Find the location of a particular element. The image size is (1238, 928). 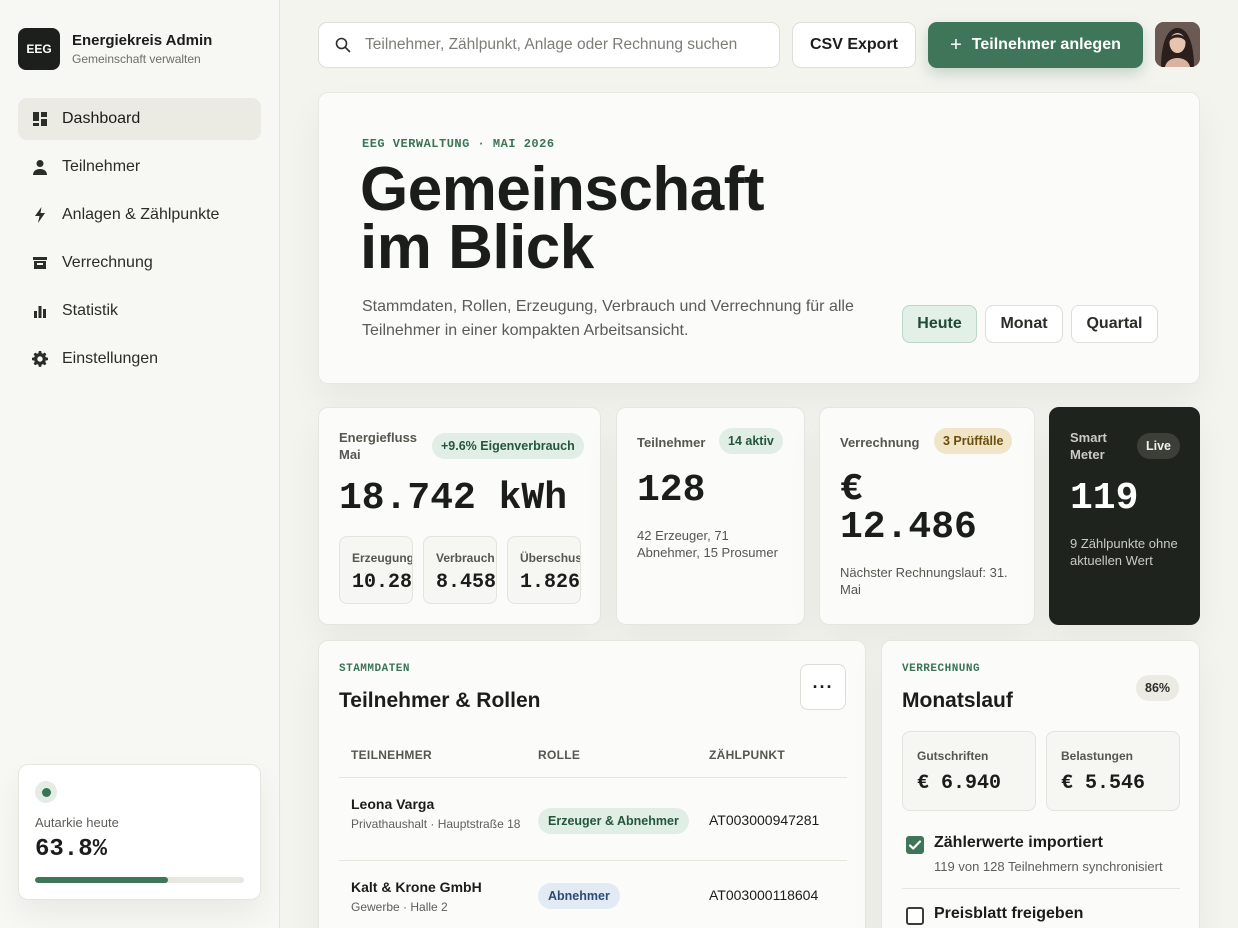

sidebar-item-statistik: Statistik is located at coordinates (139, 311).